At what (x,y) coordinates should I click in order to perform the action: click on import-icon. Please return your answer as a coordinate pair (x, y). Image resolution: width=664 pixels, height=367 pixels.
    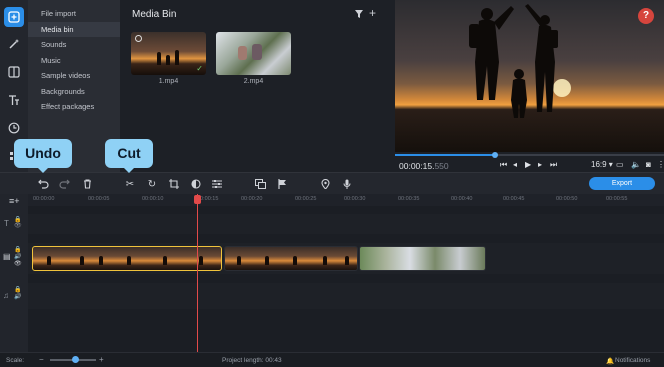
    Looking at the image, I should click on (14, 17).